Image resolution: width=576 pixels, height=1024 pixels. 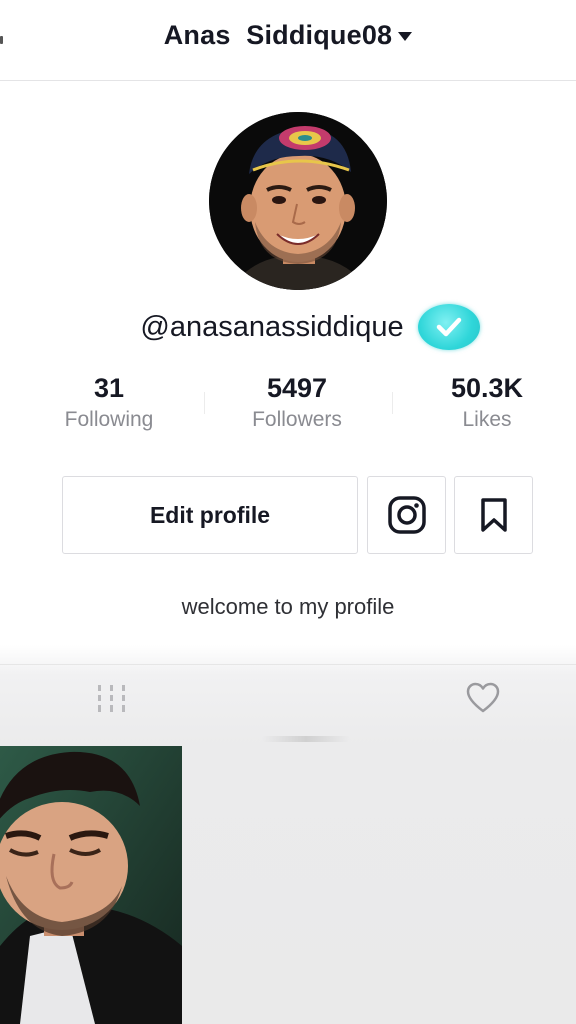 I want to click on stat-value: 5497, so click(x=297, y=388).